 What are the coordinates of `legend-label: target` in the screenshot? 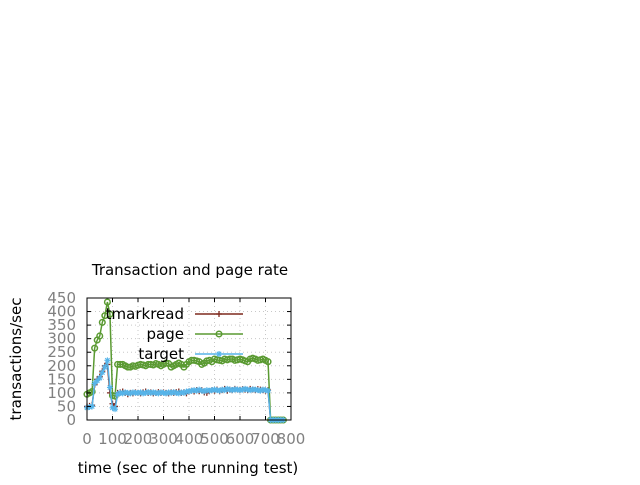 It's located at (161, 354).